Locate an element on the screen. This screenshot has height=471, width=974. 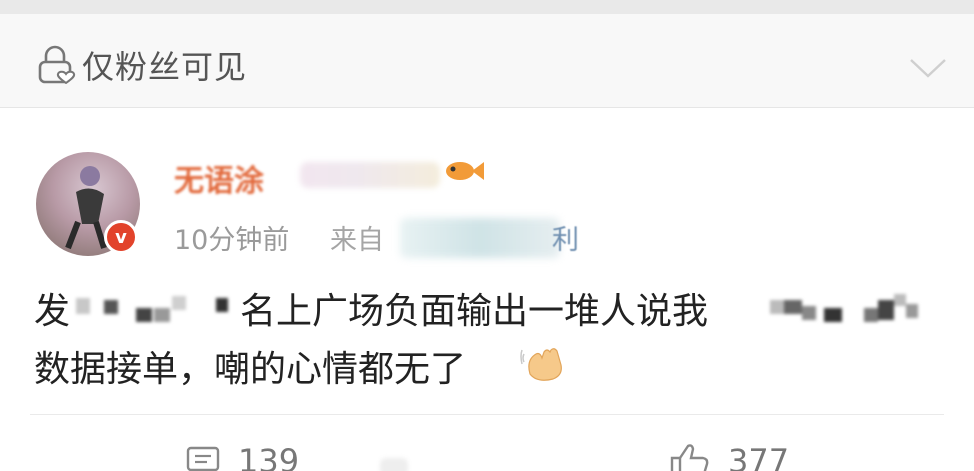
post-time: 10分钟前 is located at coordinates (232, 240).